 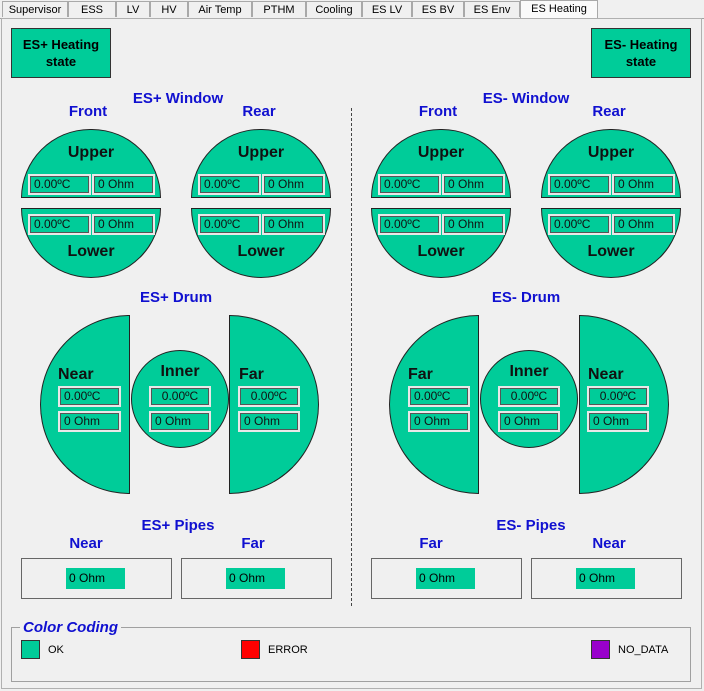 I want to click on legend-error-label: ERROR, so click(x=288, y=650).